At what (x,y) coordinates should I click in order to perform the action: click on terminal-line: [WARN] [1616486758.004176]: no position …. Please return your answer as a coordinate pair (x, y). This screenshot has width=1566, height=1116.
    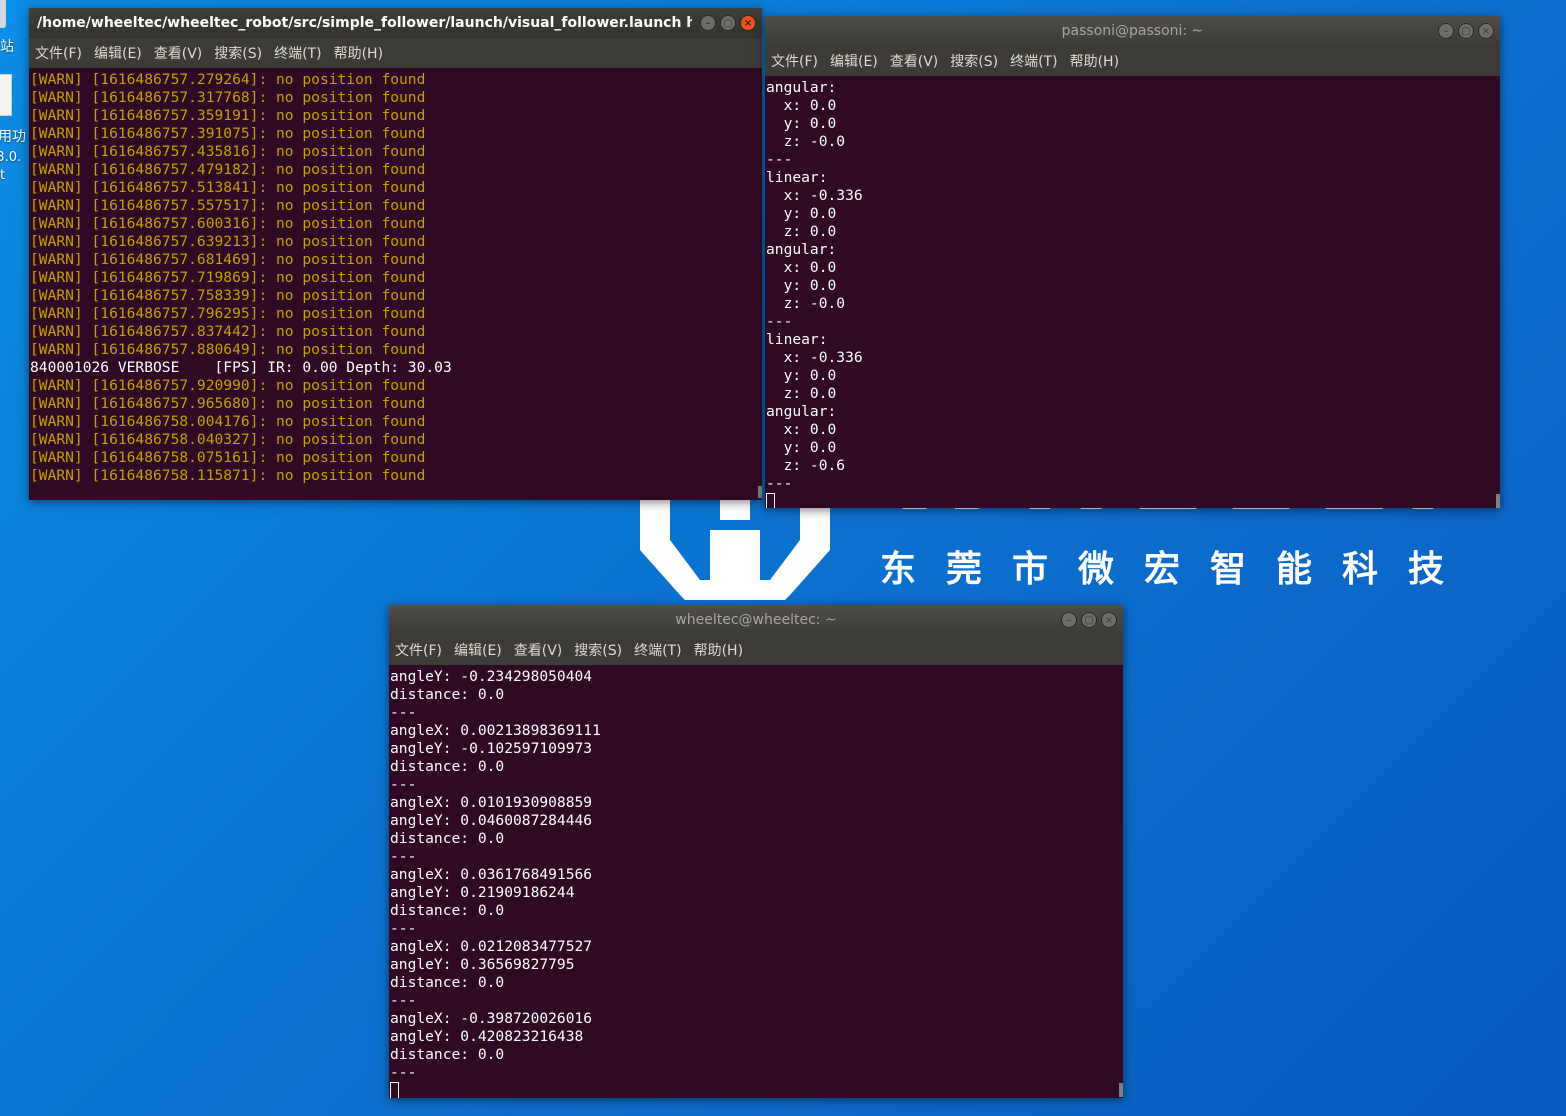
    Looking at the image, I should click on (228, 421).